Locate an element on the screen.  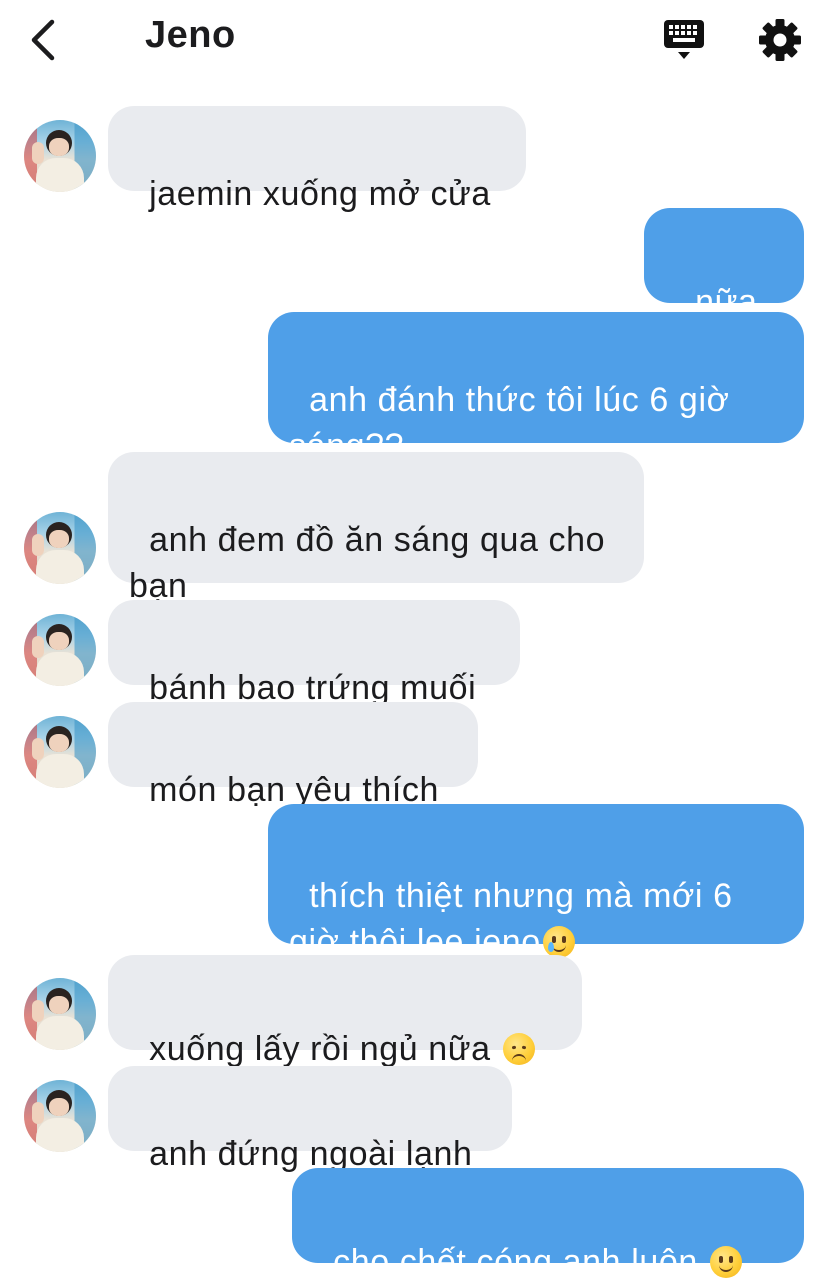
message-bubble-incoming: anh đem đồ ăn sáng qua cho bạn is located at coordinates (376, 528).